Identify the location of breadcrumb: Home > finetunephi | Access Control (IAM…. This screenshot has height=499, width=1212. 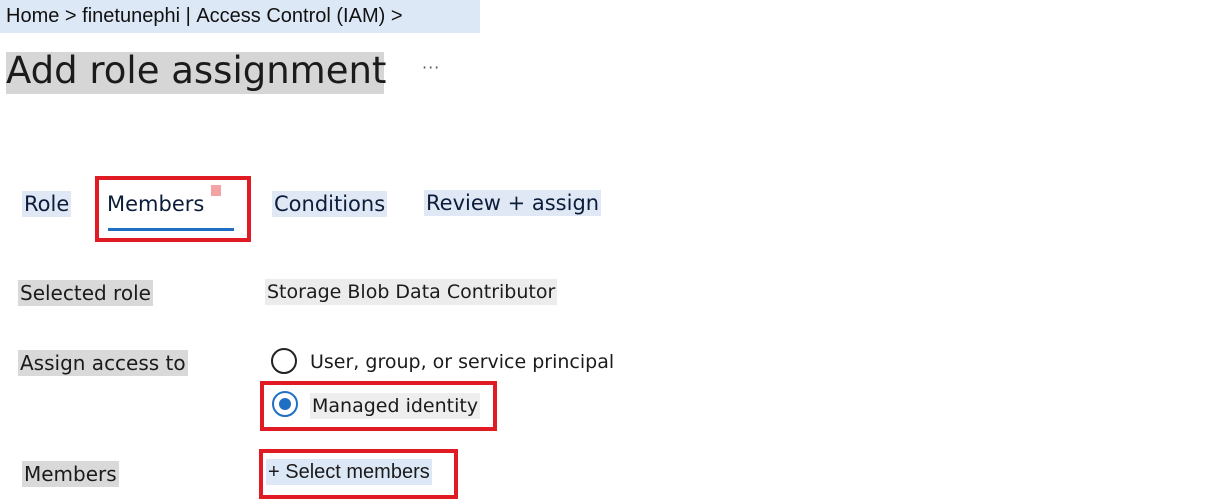
(240, 16).